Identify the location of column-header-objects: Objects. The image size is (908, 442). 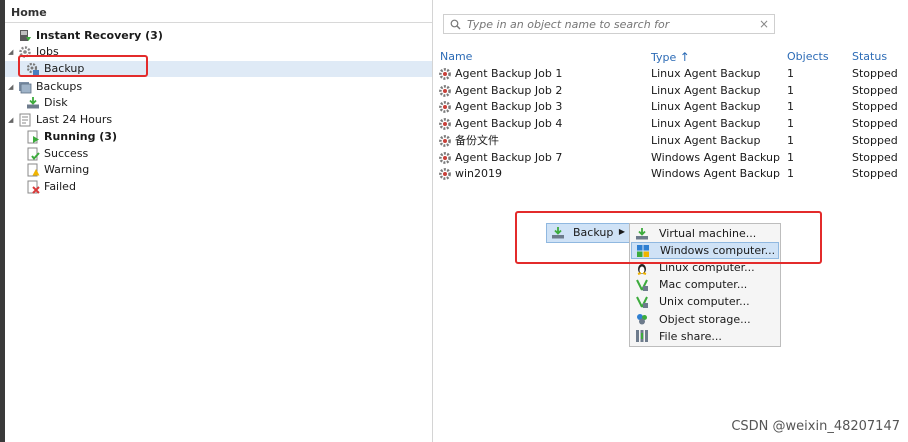
(808, 56).